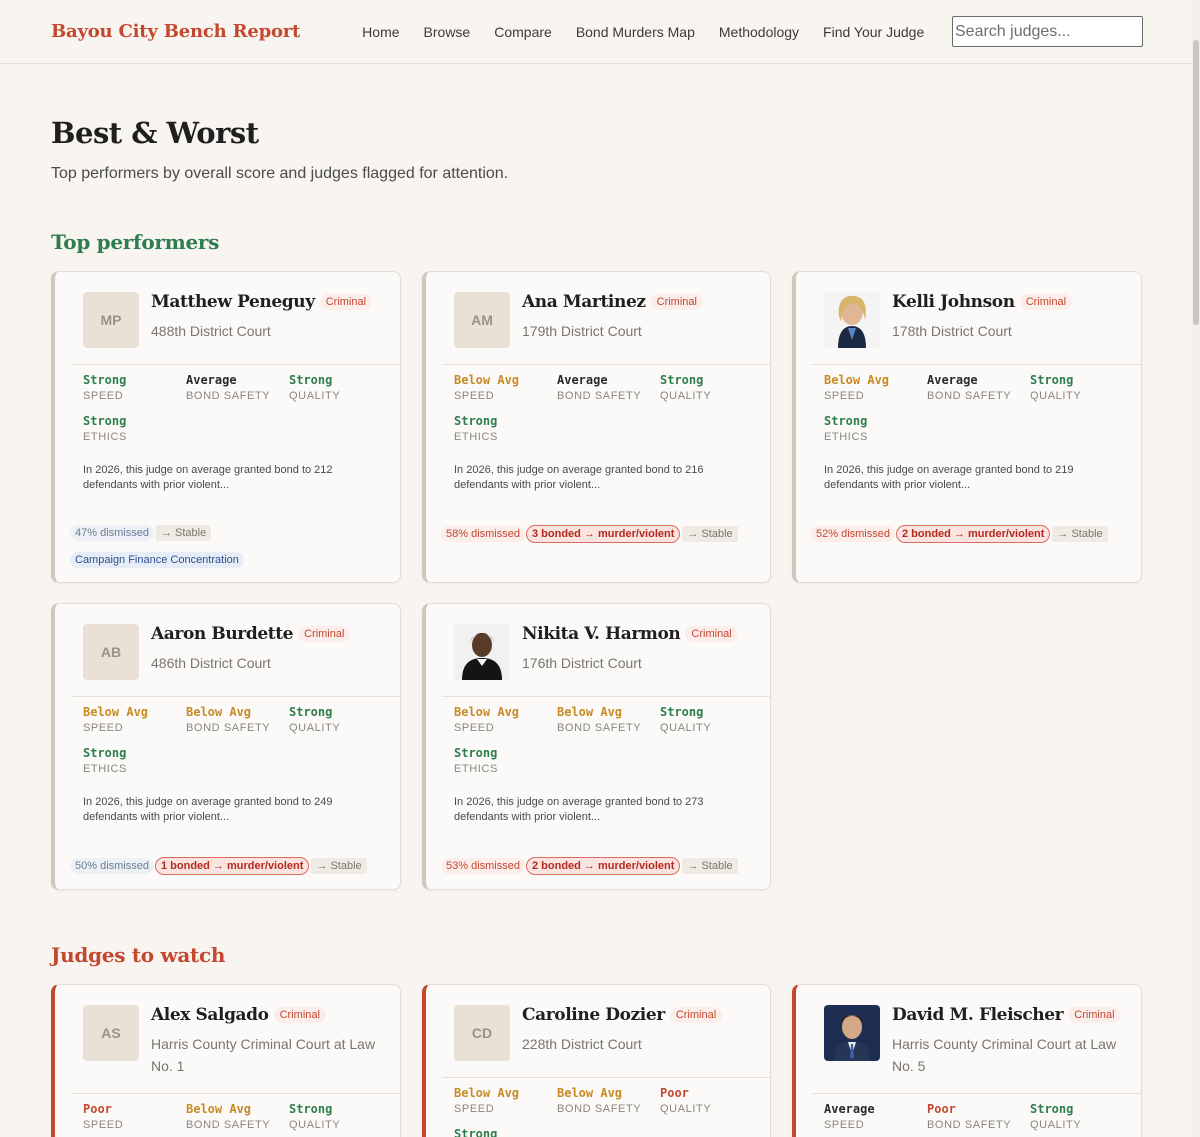 The width and height of the screenshot is (1200, 1137). What do you see at coordinates (1047, 31) in the screenshot?
I see `search-input` at bounding box center [1047, 31].